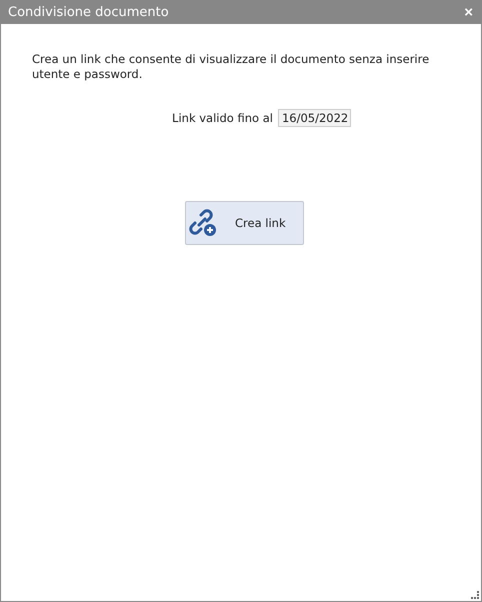  I want to click on resize-grip-icon, so click(475, 595).